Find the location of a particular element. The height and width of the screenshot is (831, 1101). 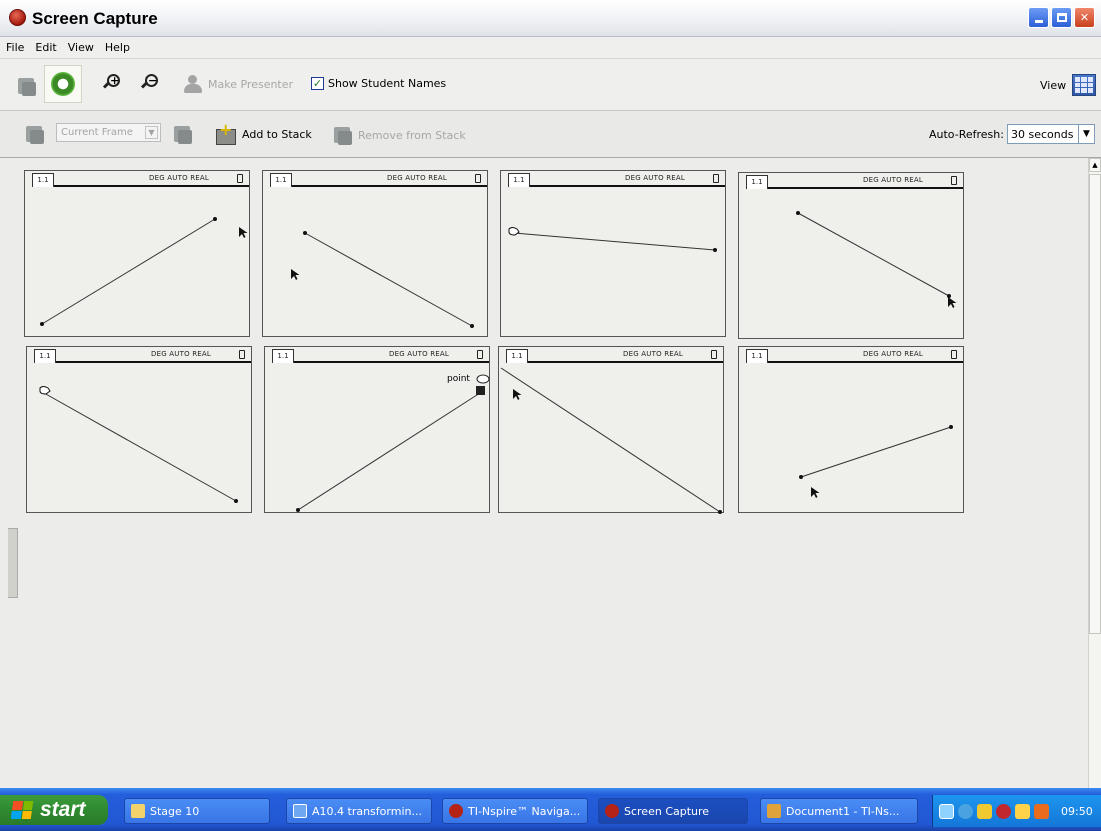

ti-tray-icon is located at coordinates (1003, 811).